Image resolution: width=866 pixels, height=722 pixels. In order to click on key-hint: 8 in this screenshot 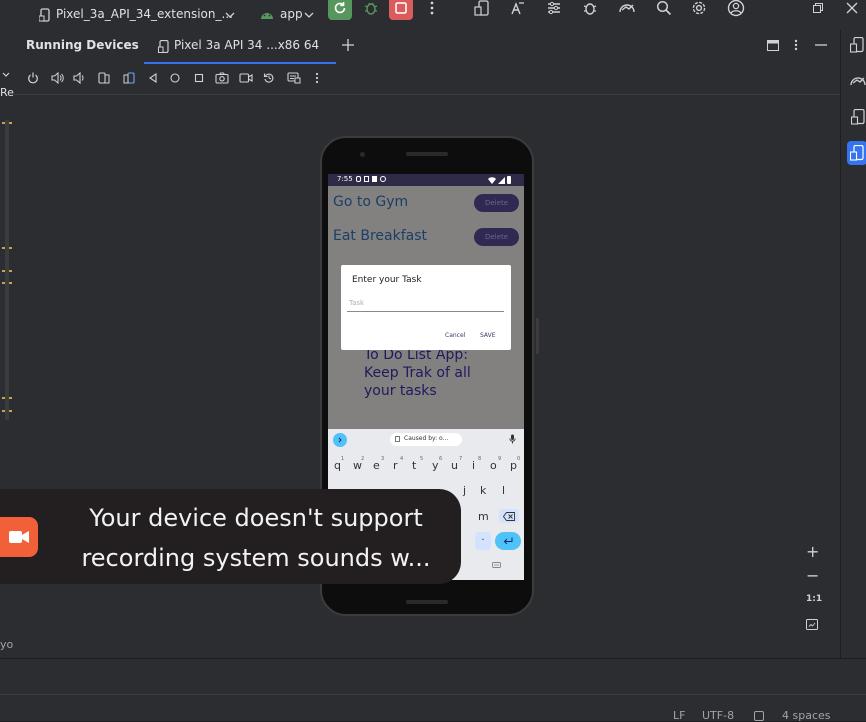, I will do `click(480, 459)`.